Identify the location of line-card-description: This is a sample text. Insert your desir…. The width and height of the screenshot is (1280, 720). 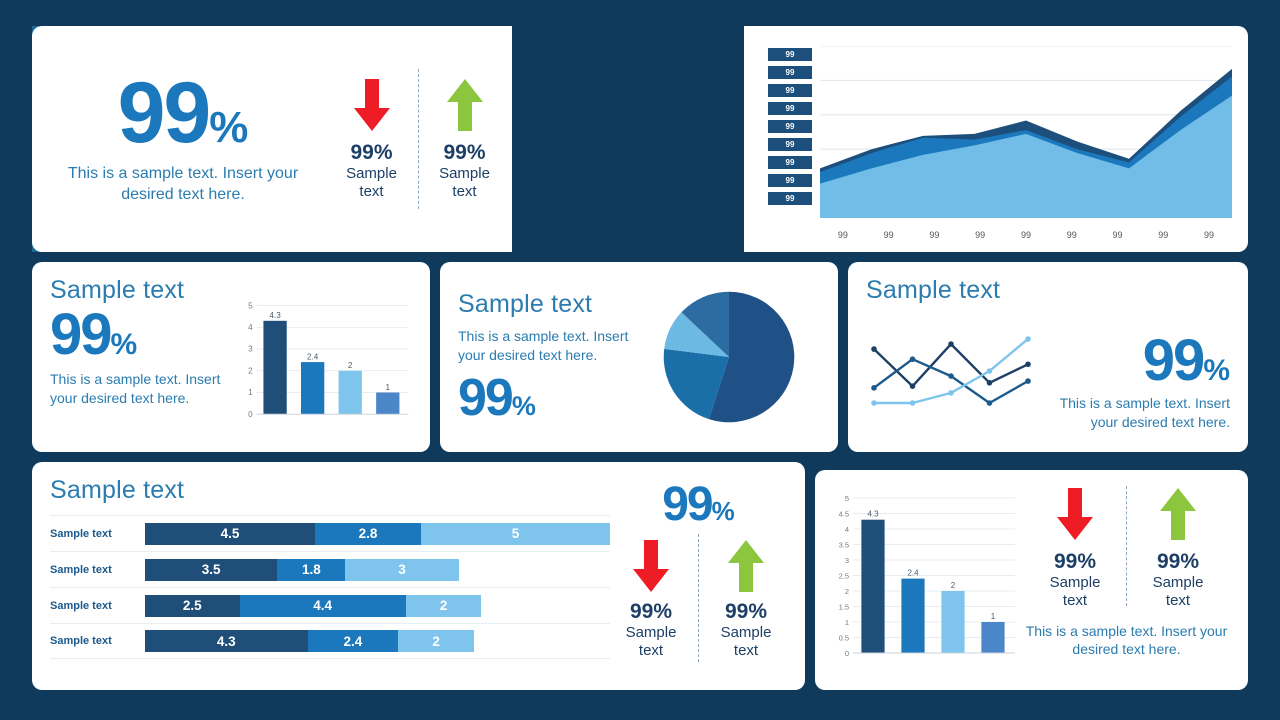
(1144, 412).